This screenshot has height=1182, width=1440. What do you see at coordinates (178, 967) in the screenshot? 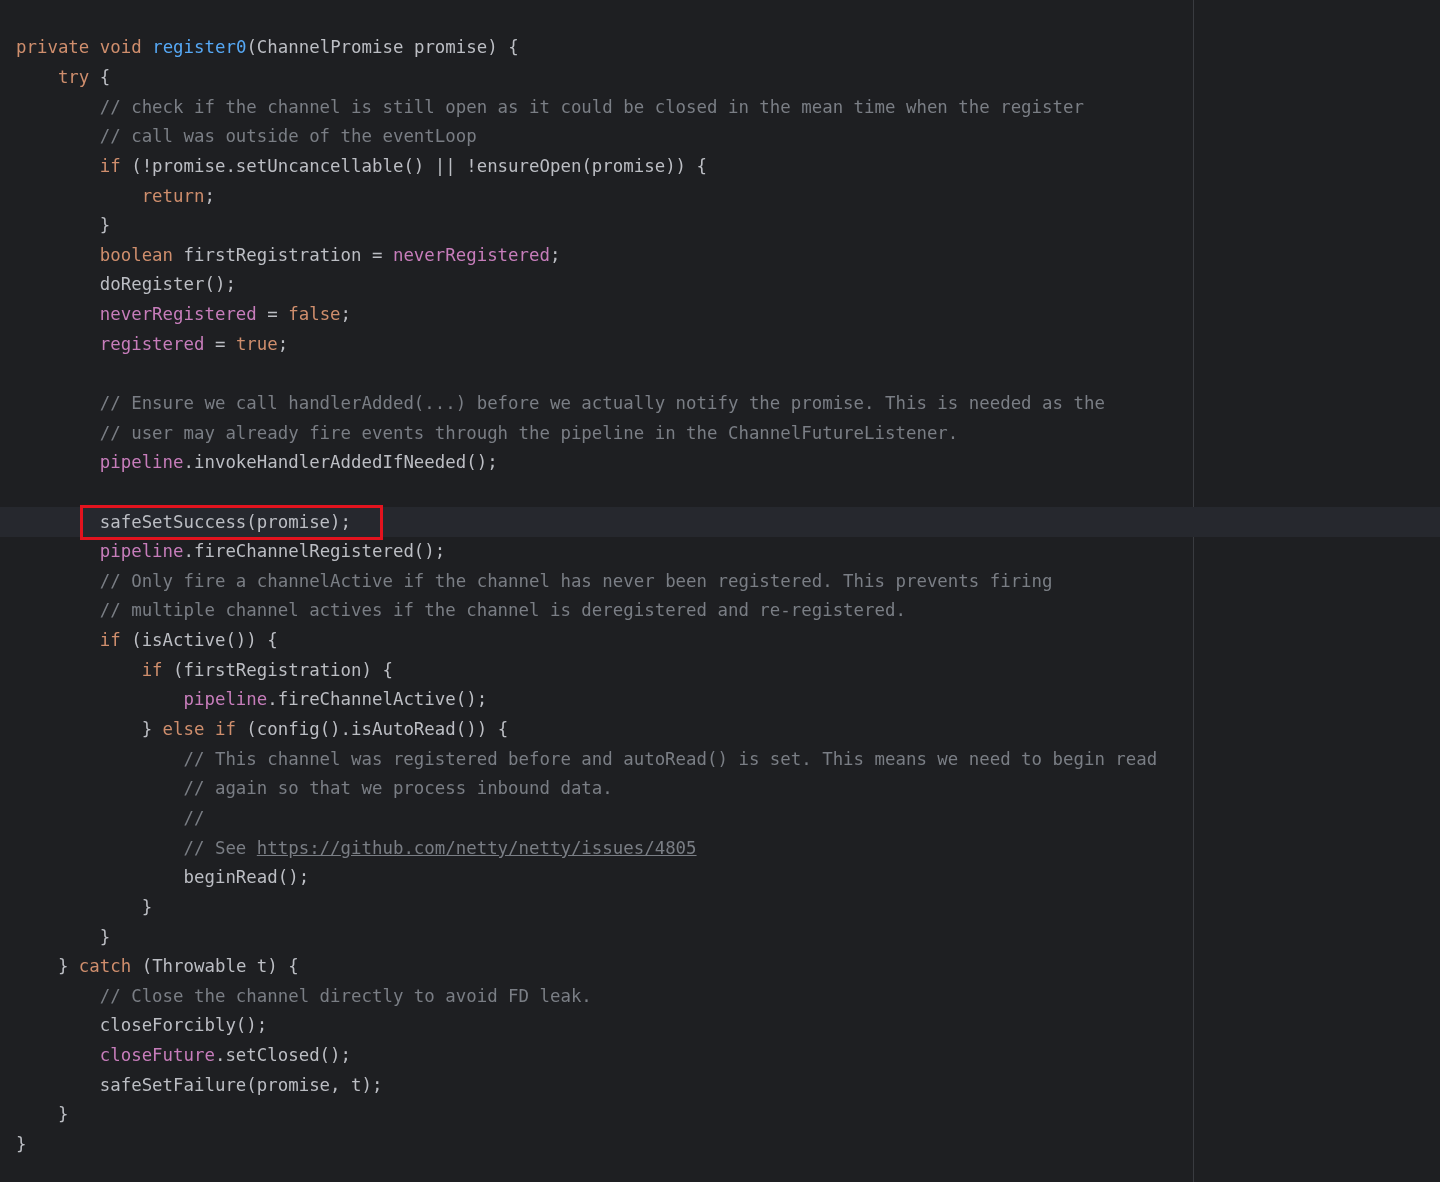
I see `code-line: } catch (Throwable t) {` at bounding box center [178, 967].